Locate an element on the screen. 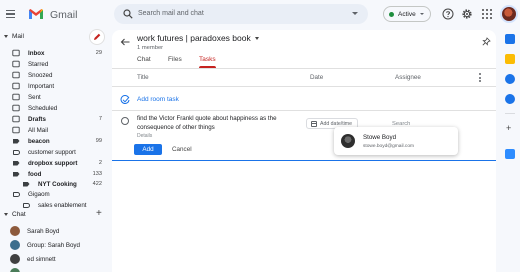 This screenshot has width=520, height=272. apps-grid-icon is located at coordinates (487, 14).